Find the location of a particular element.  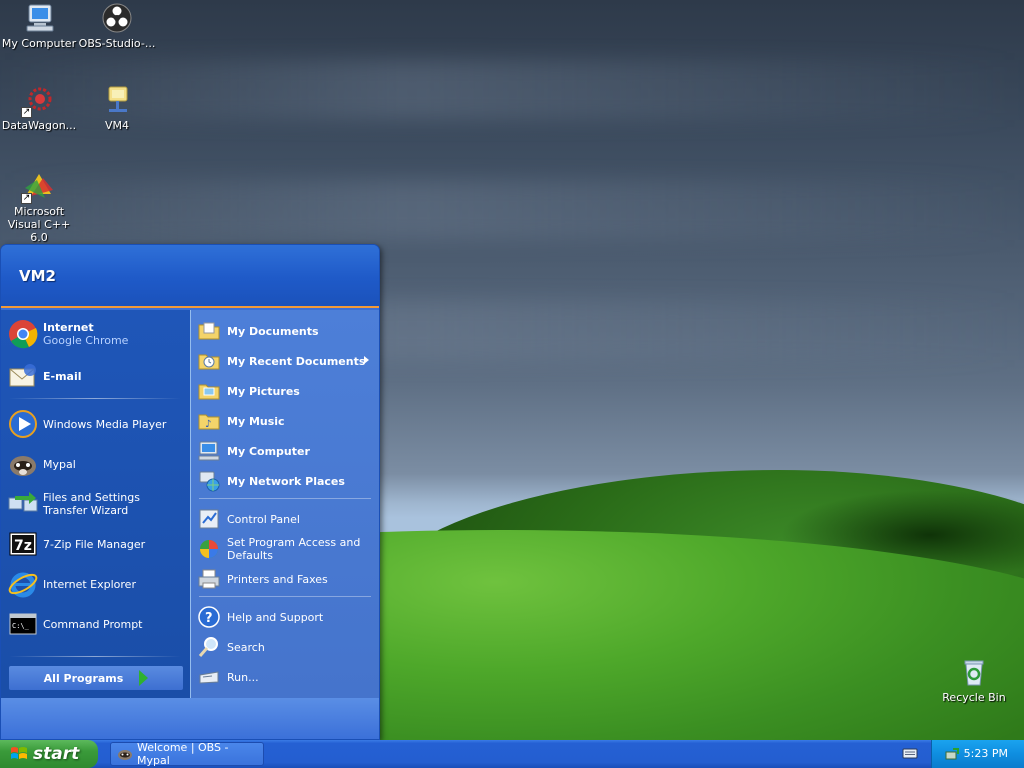

recent-label: Windows Media Player is located at coordinates (105, 424).